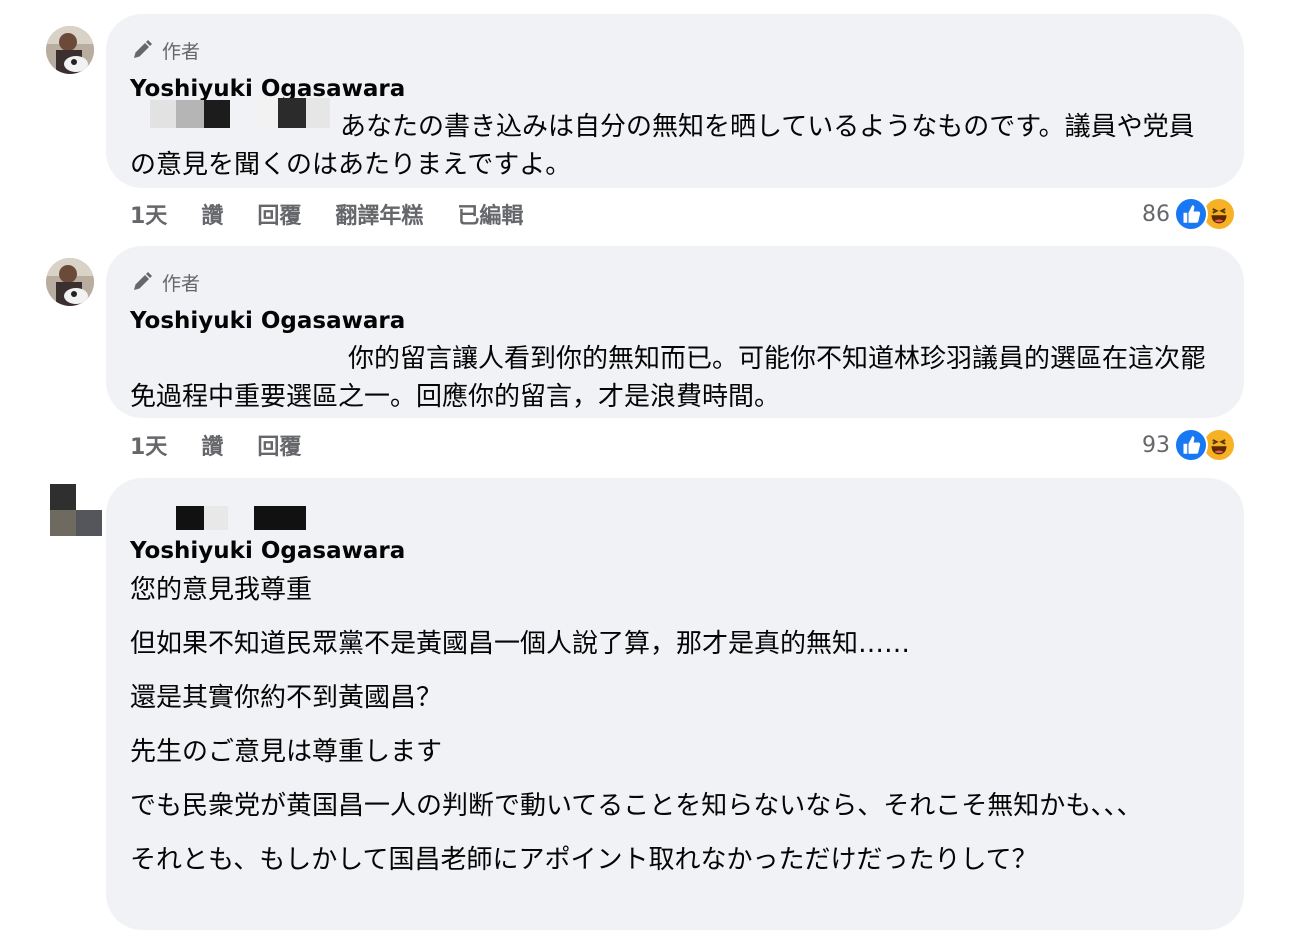 The height and width of the screenshot is (936, 1290). What do you see at coordinates (286, 752) in the screenshot?
I see `comment-paragraph: 先生のご意見は尊重します` at bounding box center [286, 752].